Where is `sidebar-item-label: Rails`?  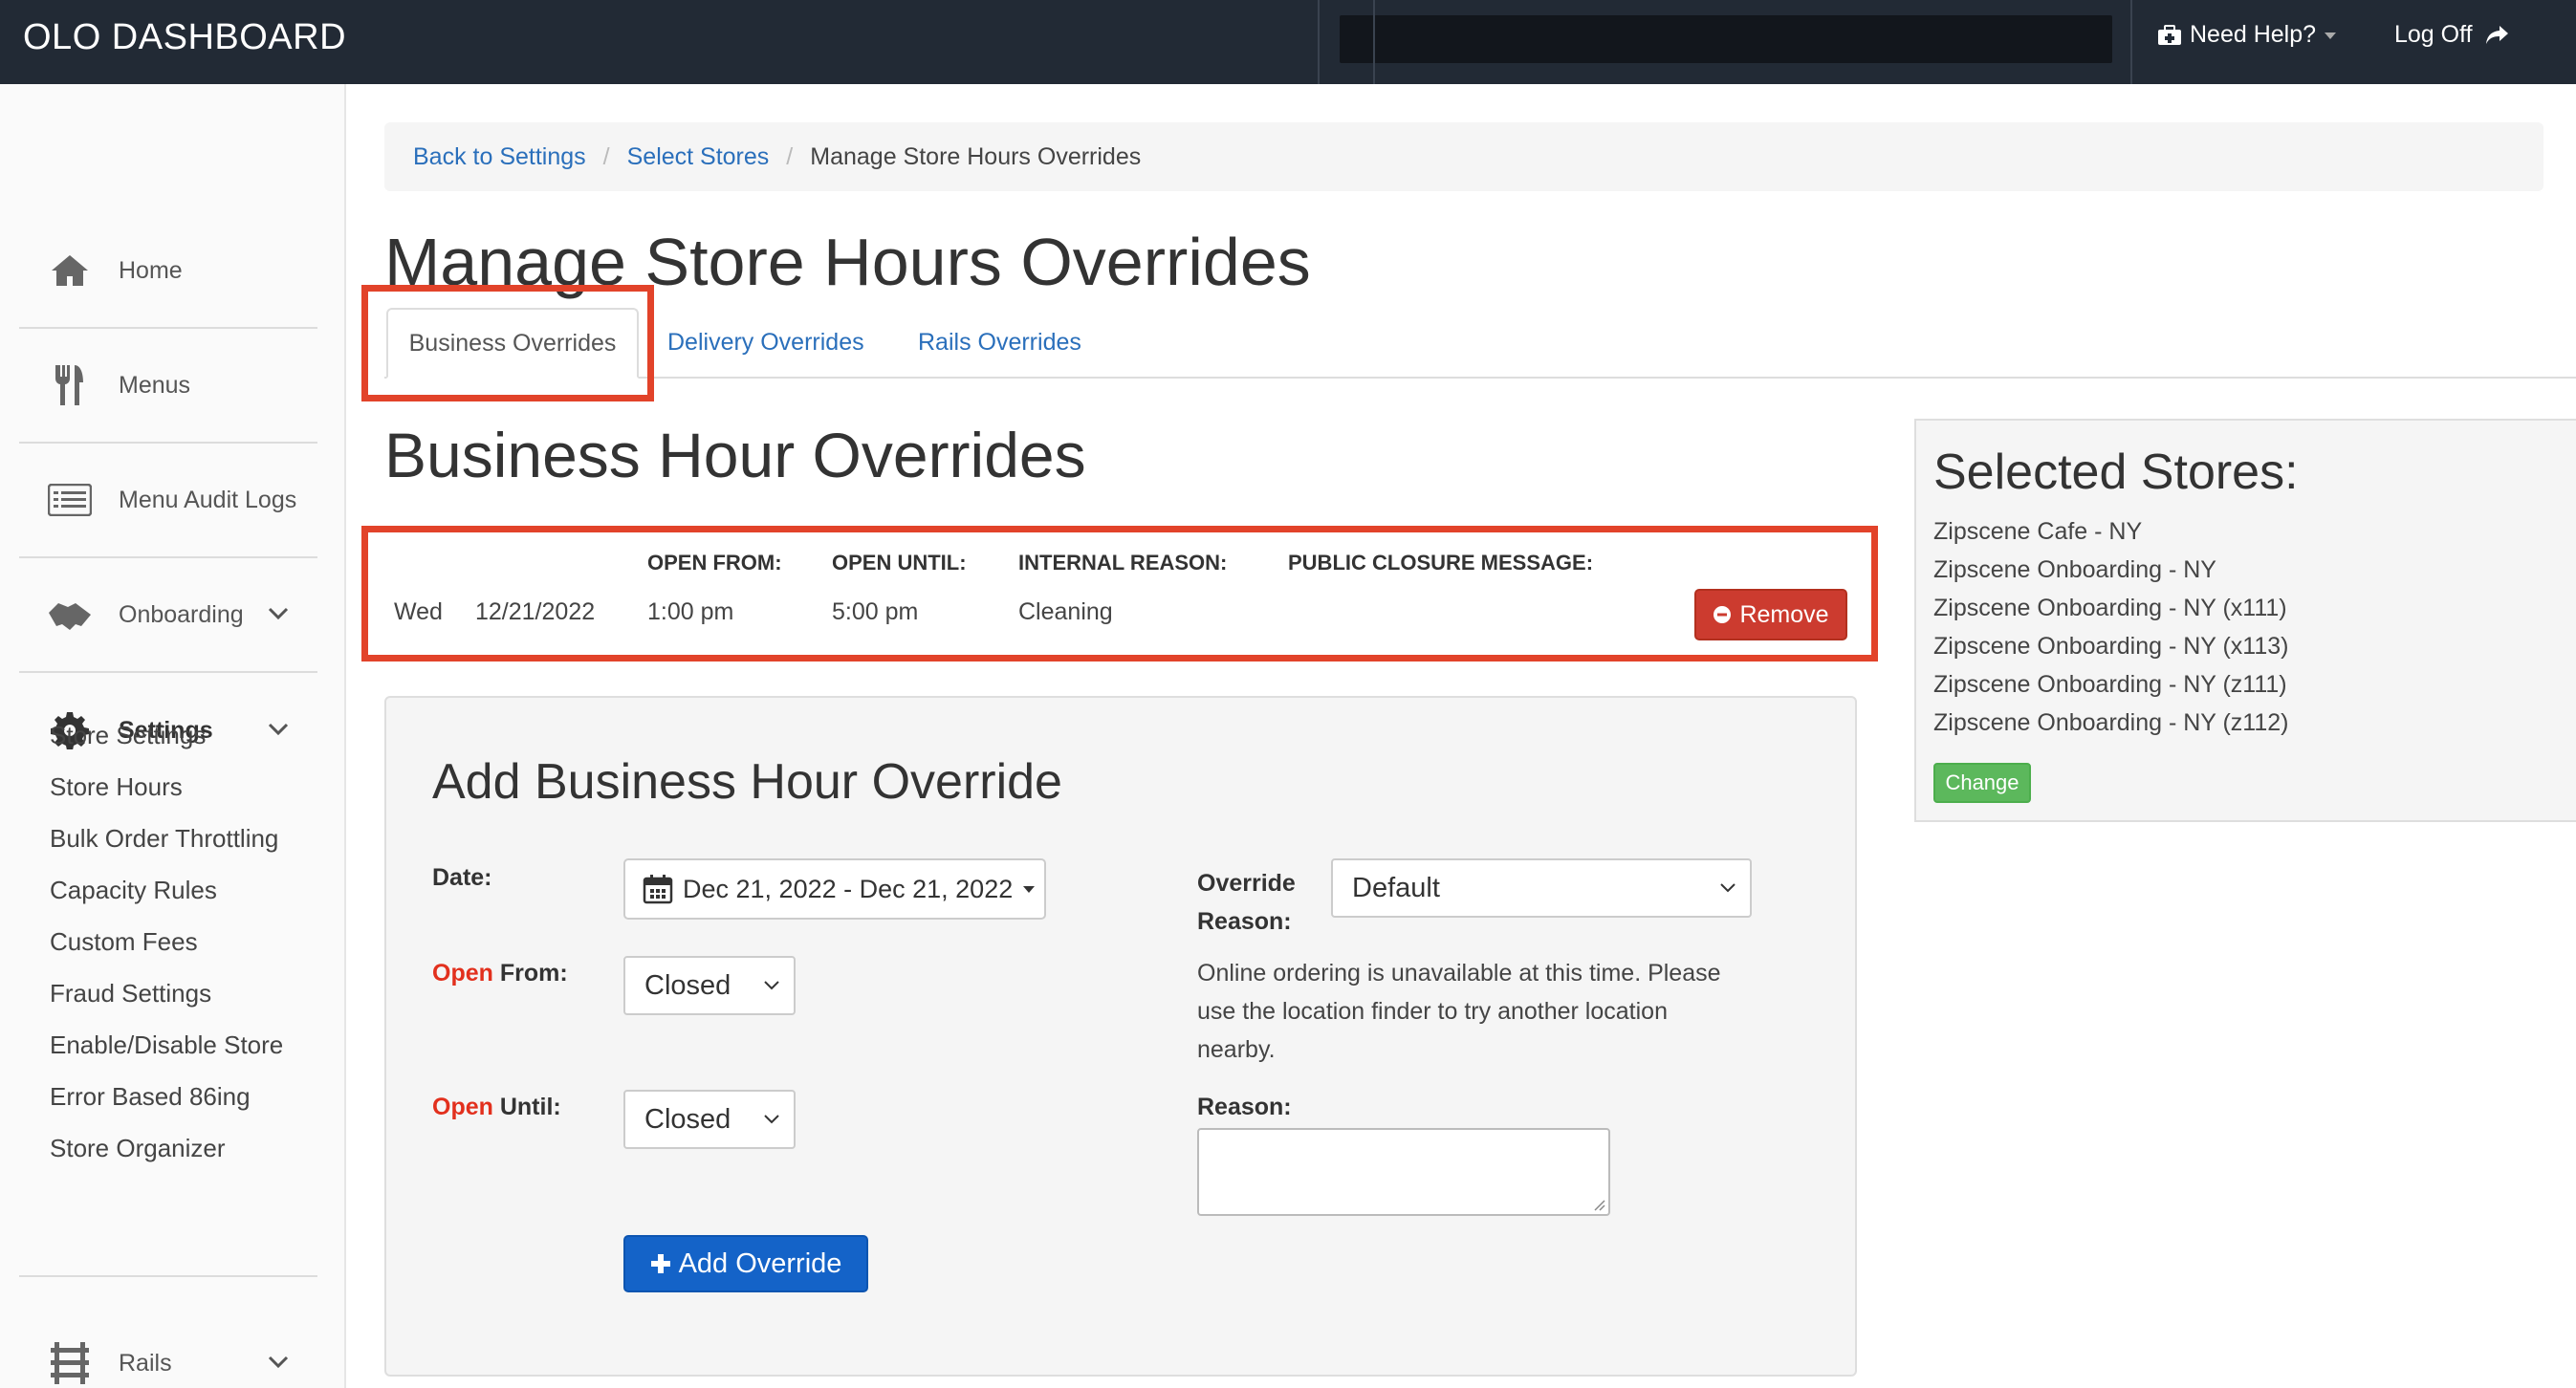 sidebar-item-label: Rails is located at coordinates (145, 1363).